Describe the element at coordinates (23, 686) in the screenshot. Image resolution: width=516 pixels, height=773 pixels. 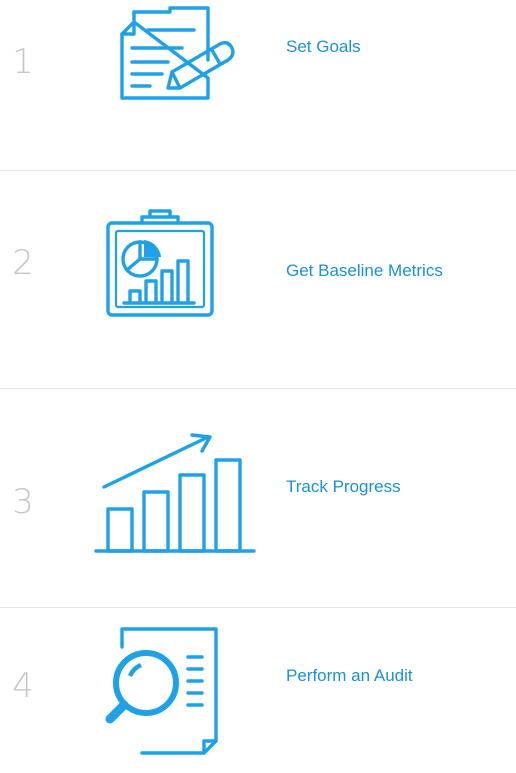
I see `step-number: 4` at that location.